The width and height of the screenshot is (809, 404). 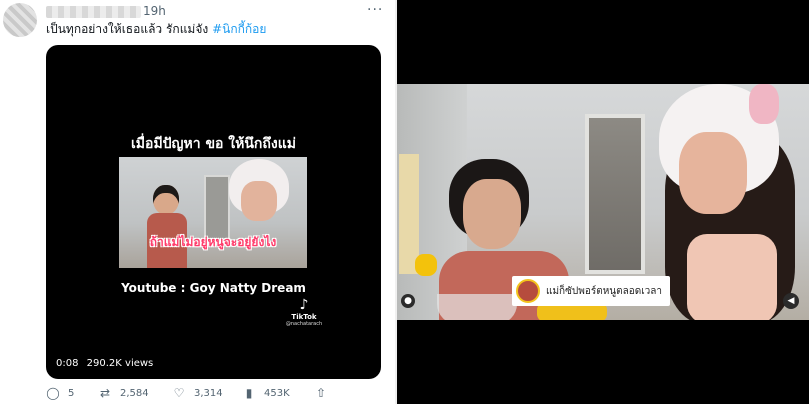 I want to click on video-frame-caption: ถ้าแม่ไม่อยู่หนูจะอยู่ยังไง, so click(x=213, y=242).